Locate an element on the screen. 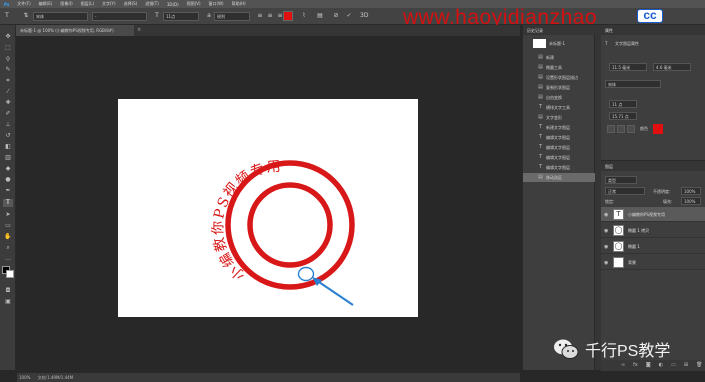  menu-layer: 图层(L) is located at coordinates (87, 4).